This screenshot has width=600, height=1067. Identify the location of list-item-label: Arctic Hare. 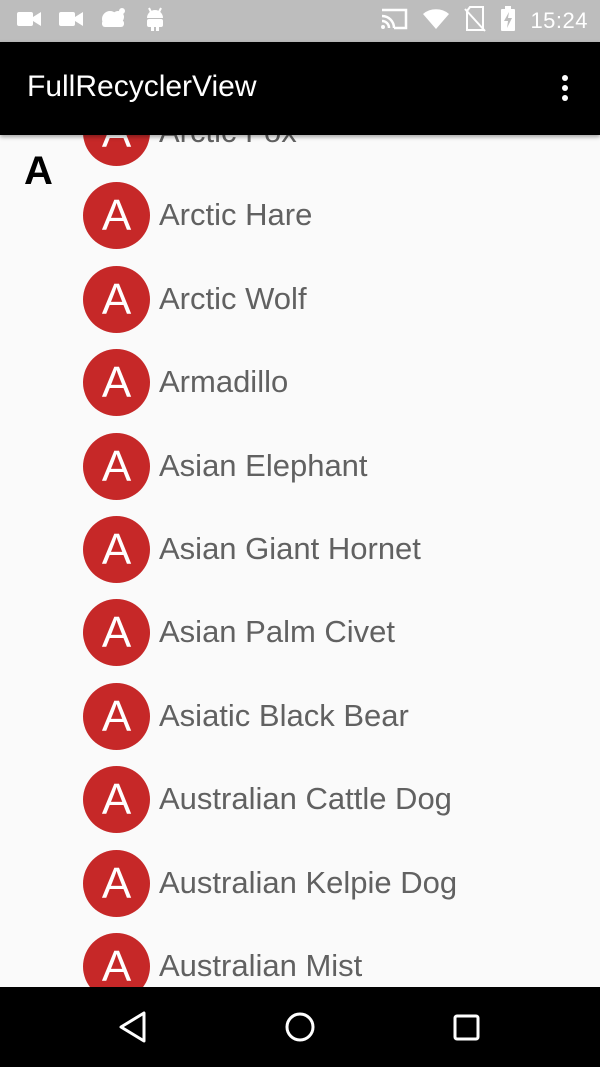
(236, 215).